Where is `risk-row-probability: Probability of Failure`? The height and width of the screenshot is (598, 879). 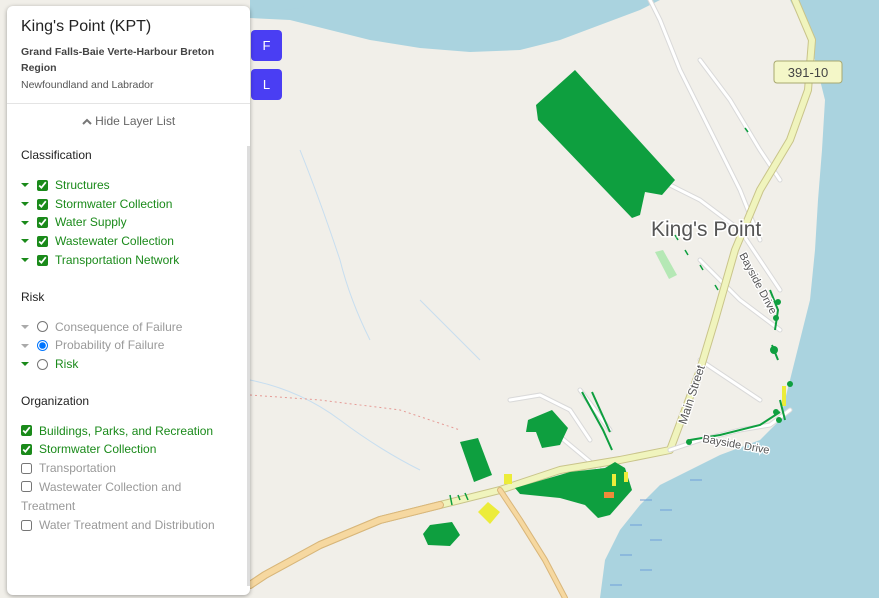 risk-row-probability: Probability of Failure is located at coordinates (128, 345).